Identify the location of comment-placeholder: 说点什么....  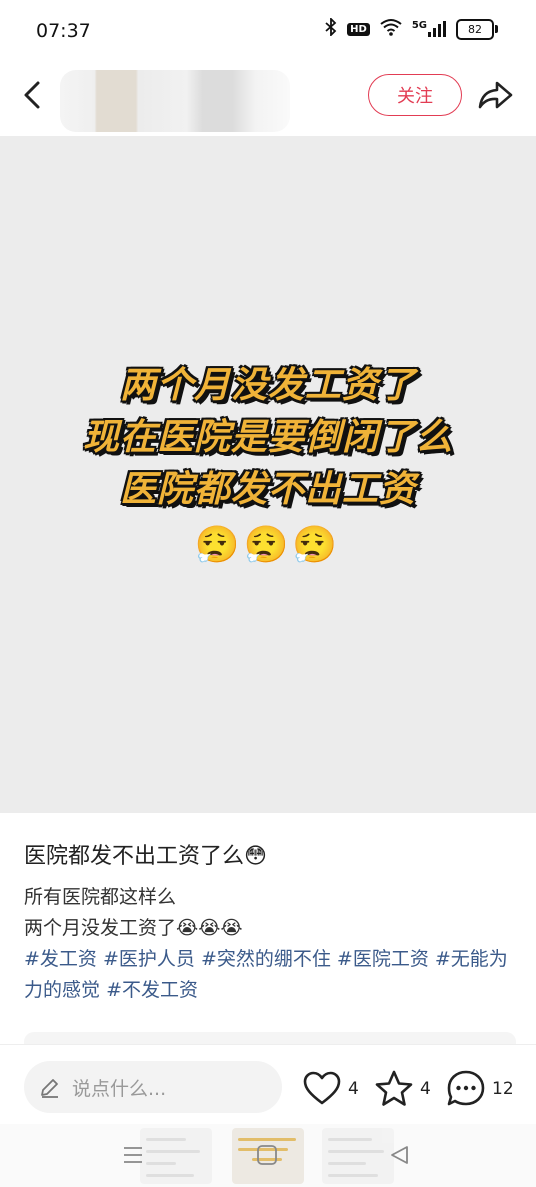
(119, 1088).